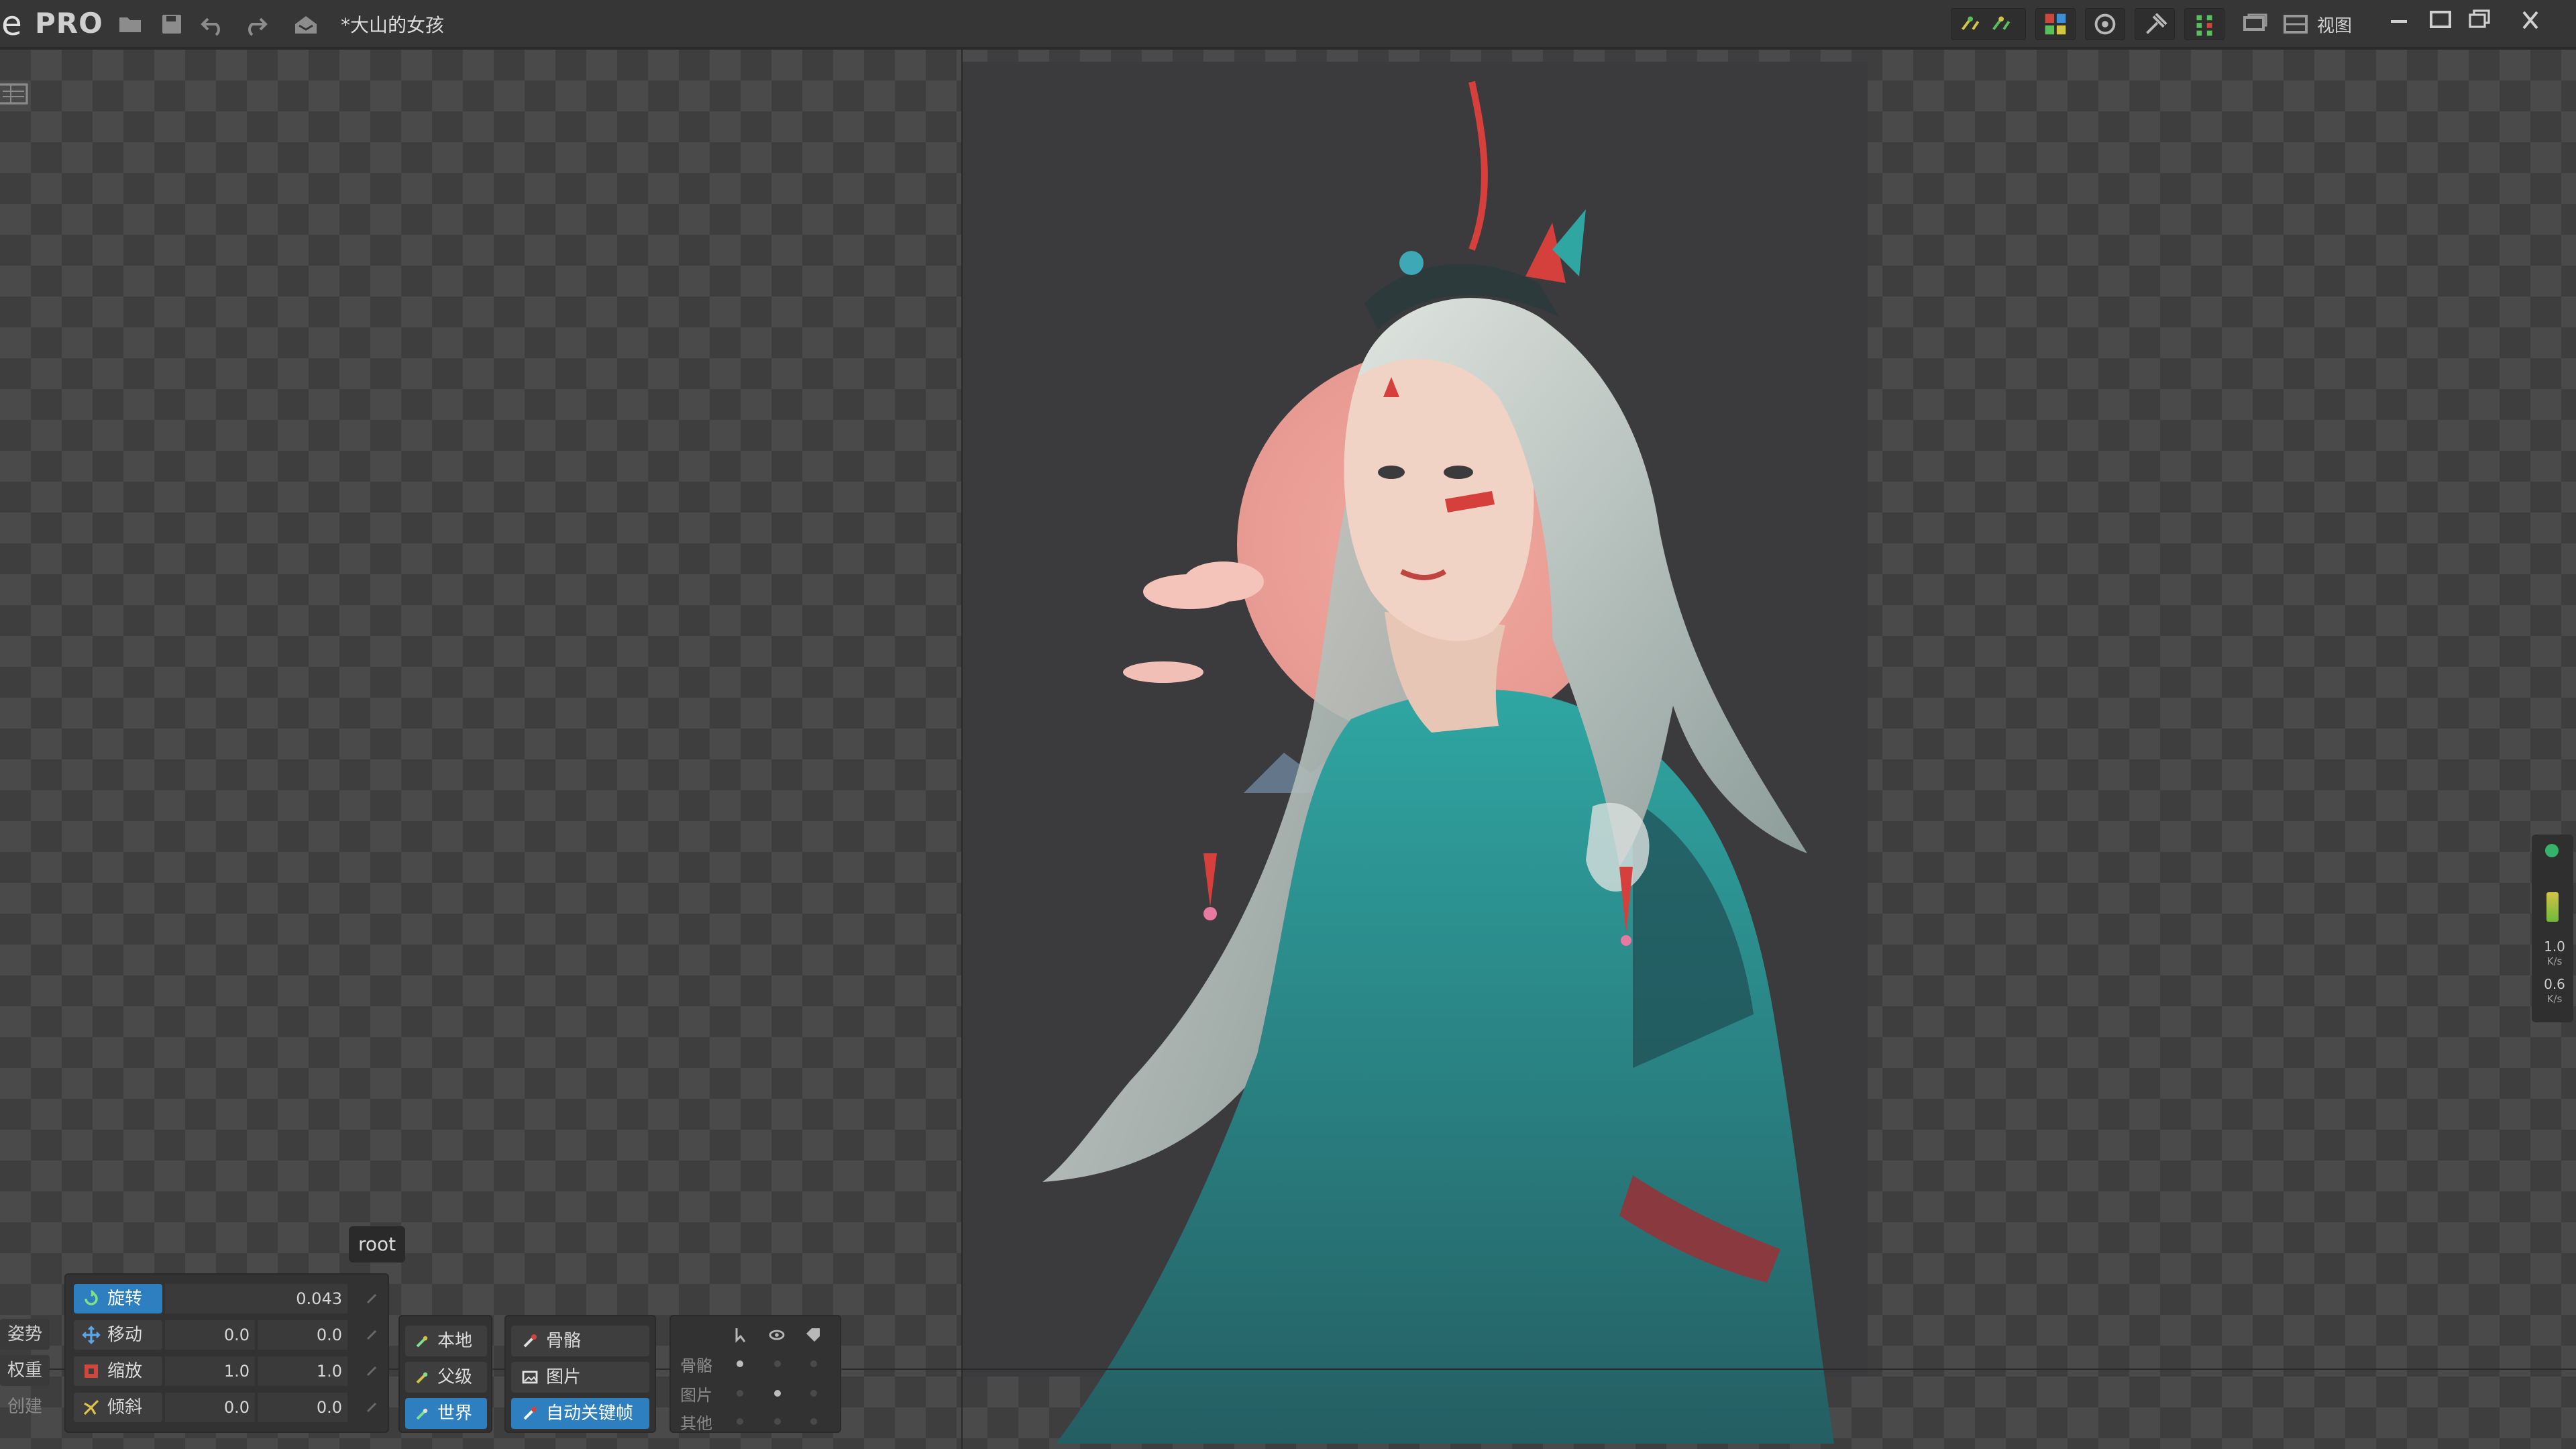 This screenshot has width=2576, height=1449. What do you see at coordinates (446, 1341) in the screenshot?
I see `axis-local-button: 本地` at bounding box center [446, 1341].